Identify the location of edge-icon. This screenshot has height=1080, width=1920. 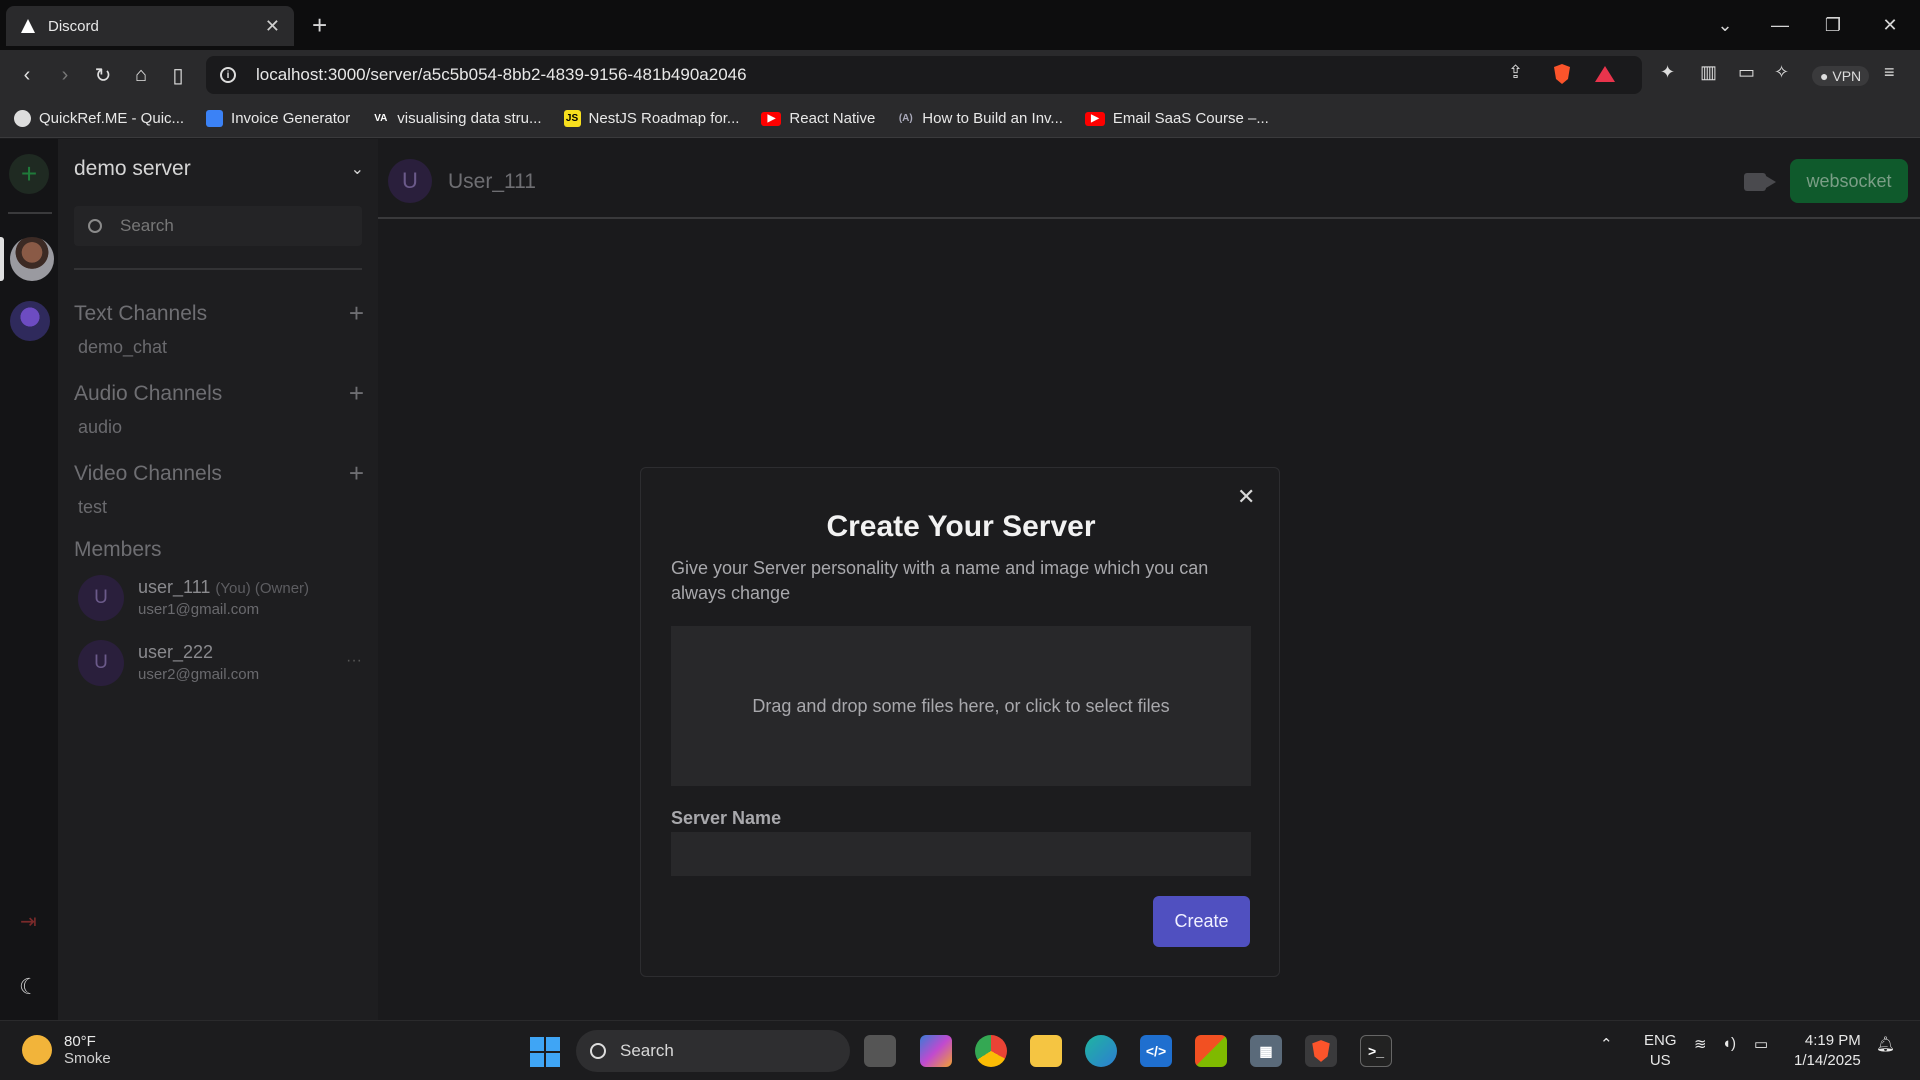
(1101, 1051).